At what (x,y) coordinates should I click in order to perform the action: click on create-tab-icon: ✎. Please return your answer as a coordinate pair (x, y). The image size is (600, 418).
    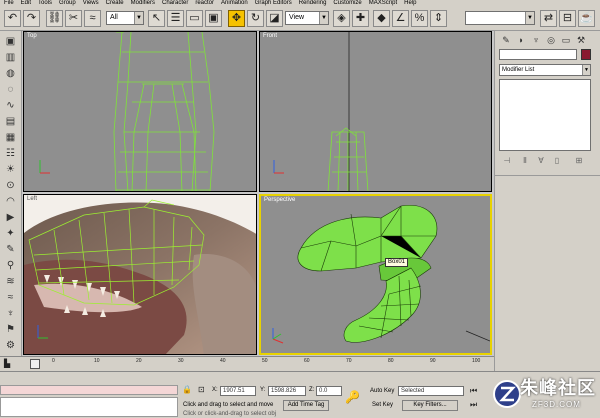
    Looking at the image, I should click on (506, 40).